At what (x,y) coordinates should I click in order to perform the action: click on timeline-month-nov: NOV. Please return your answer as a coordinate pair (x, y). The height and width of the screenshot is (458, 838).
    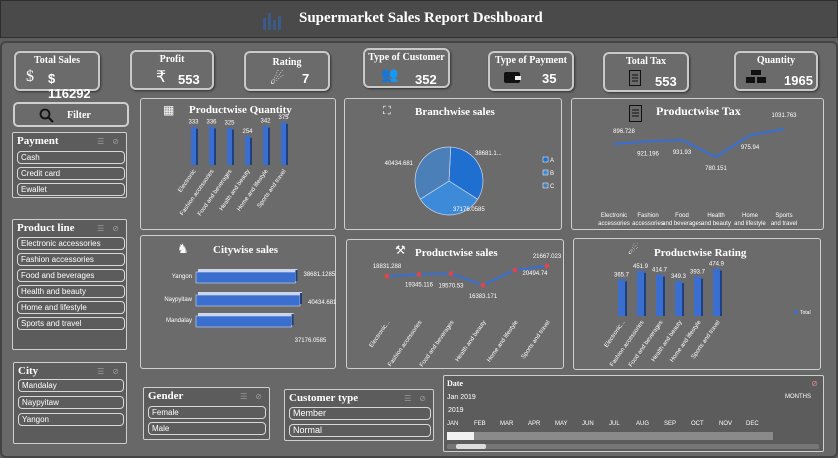
    Looking at the image, I should click on (725, 424).